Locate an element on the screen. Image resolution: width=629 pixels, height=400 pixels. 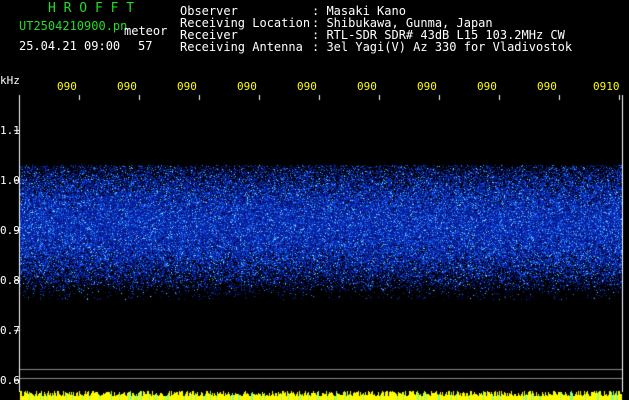
y-tick-0.9: 0.9 is located at coordinates (10, 230).